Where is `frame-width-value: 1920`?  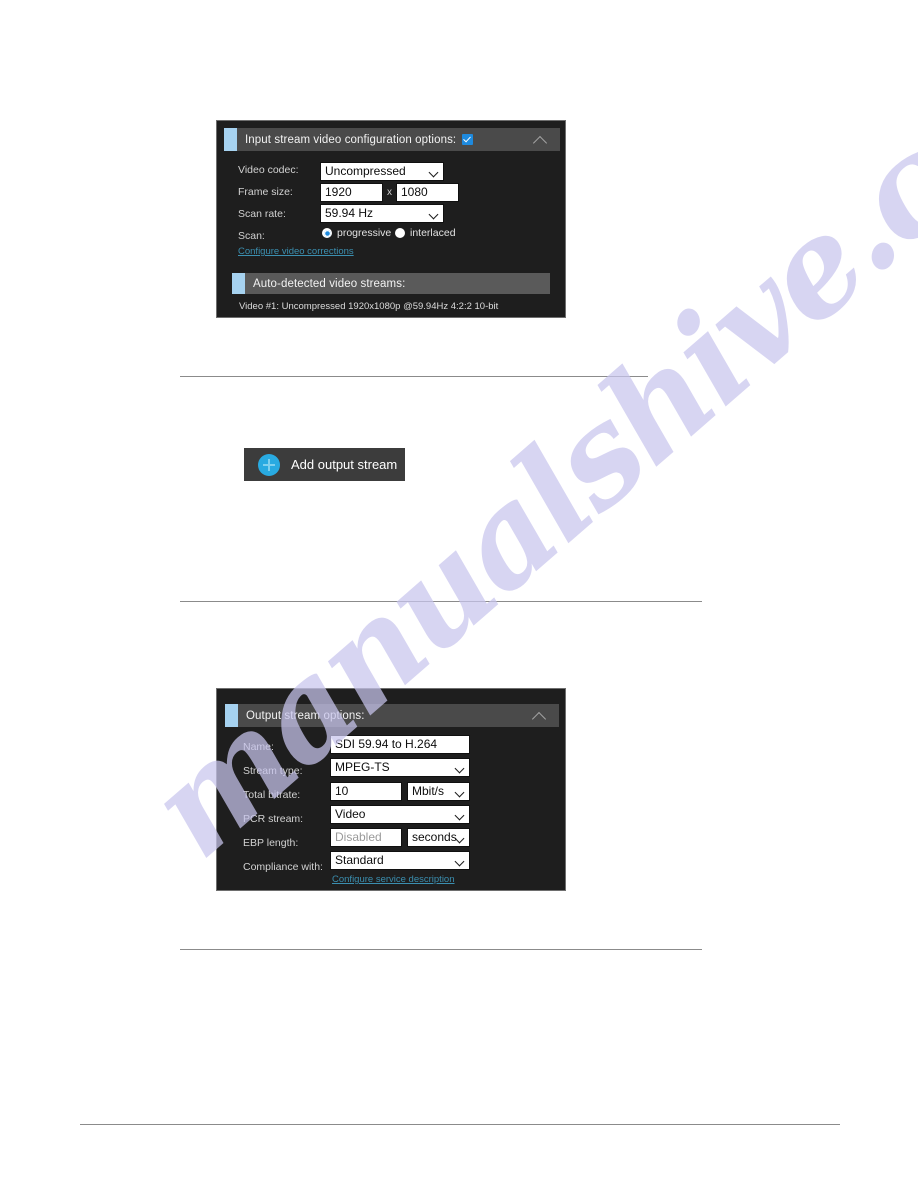 frame-width-value: 1920 is located at coordinates (338, 192).